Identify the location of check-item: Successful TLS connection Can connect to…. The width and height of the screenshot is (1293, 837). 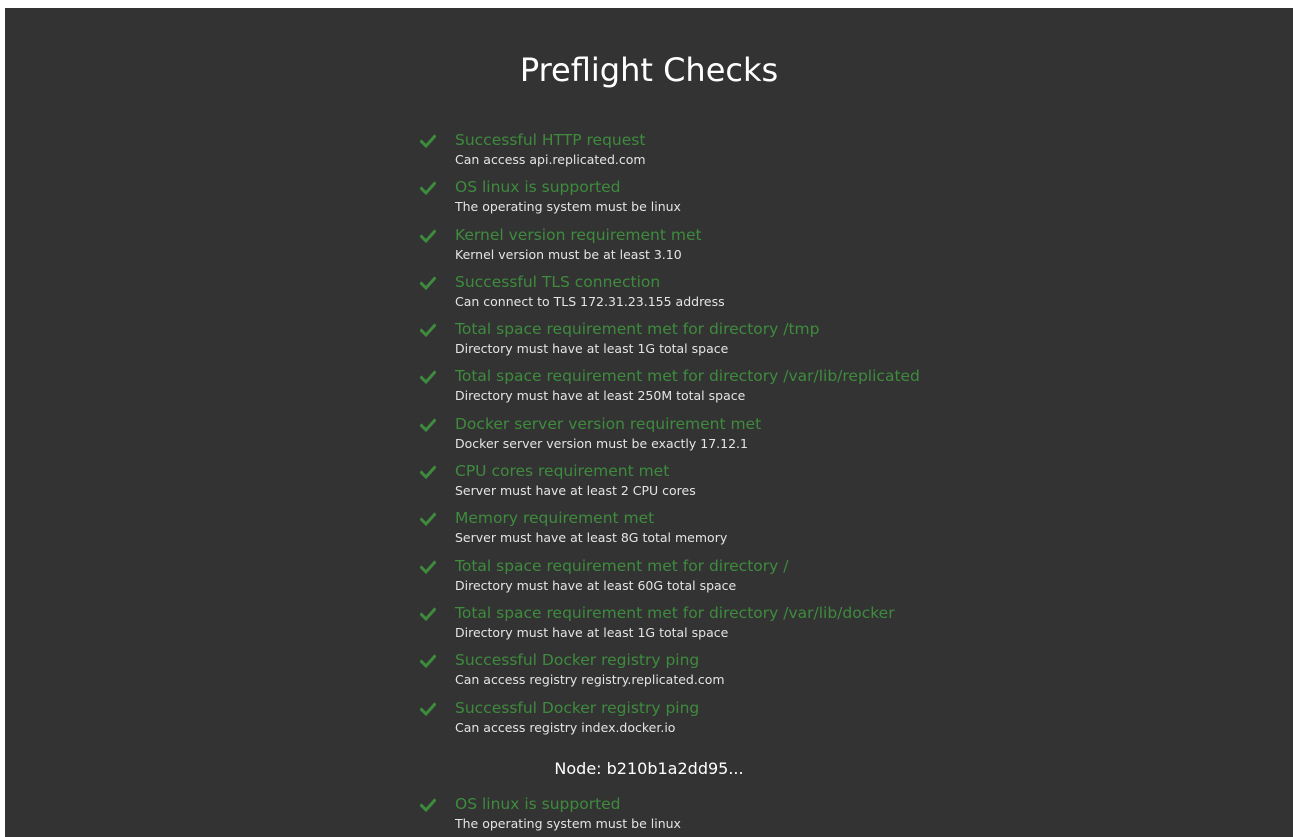
(765, 294).